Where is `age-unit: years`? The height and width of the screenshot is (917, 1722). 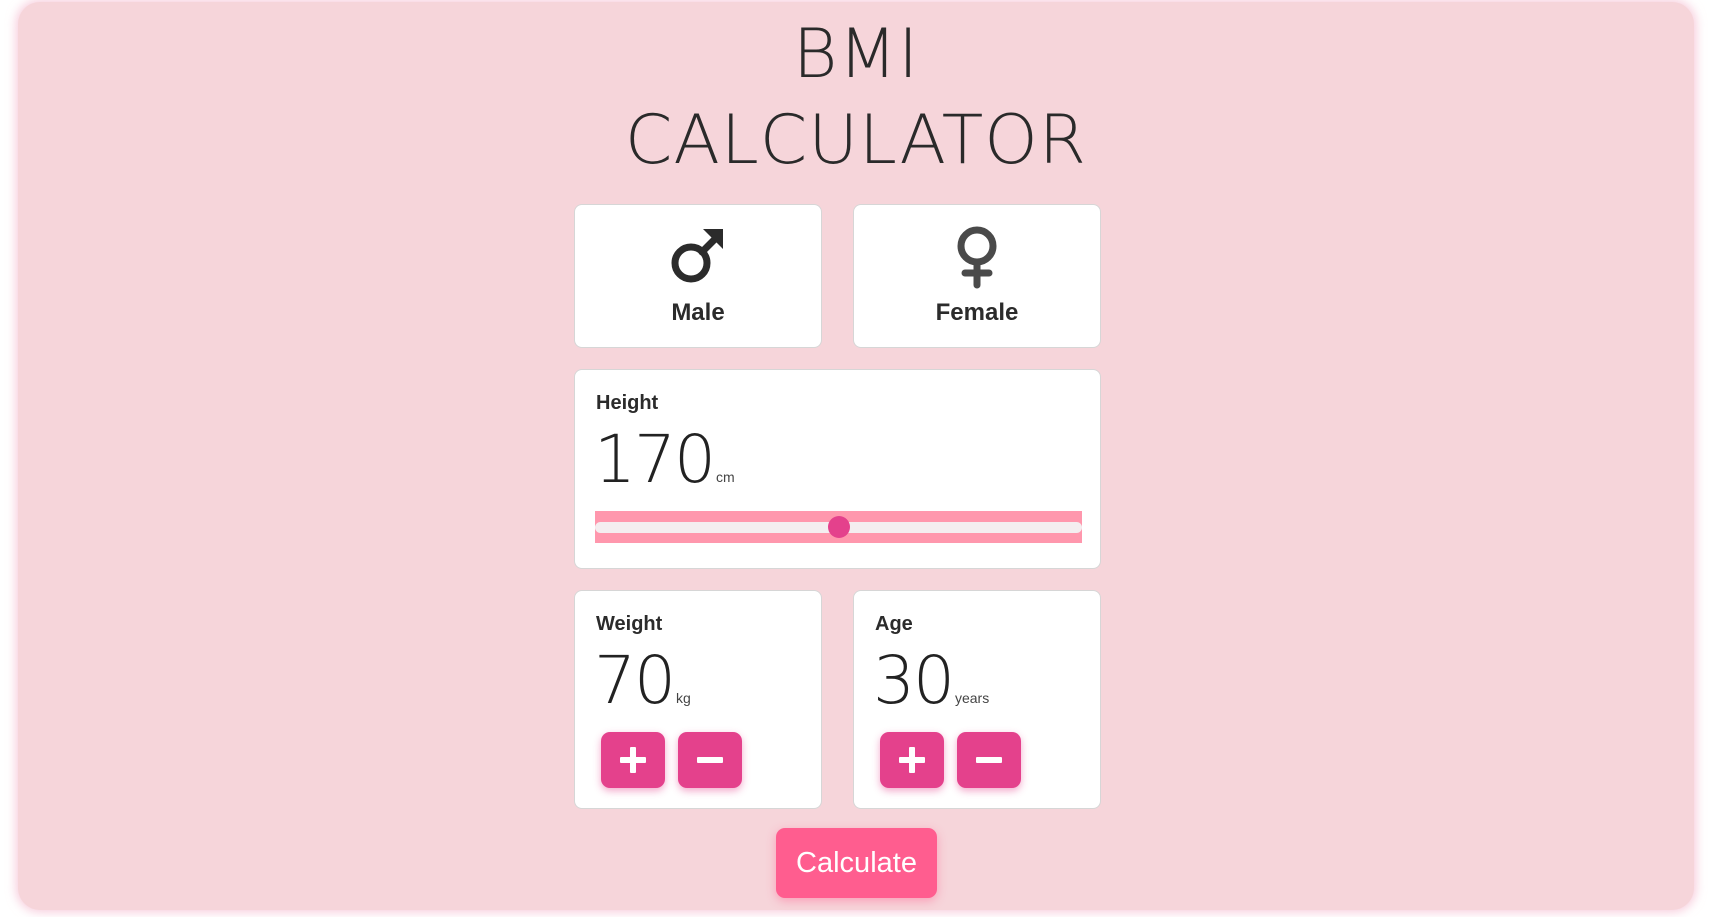
age-unit: years is located at coordinates (972, 698).